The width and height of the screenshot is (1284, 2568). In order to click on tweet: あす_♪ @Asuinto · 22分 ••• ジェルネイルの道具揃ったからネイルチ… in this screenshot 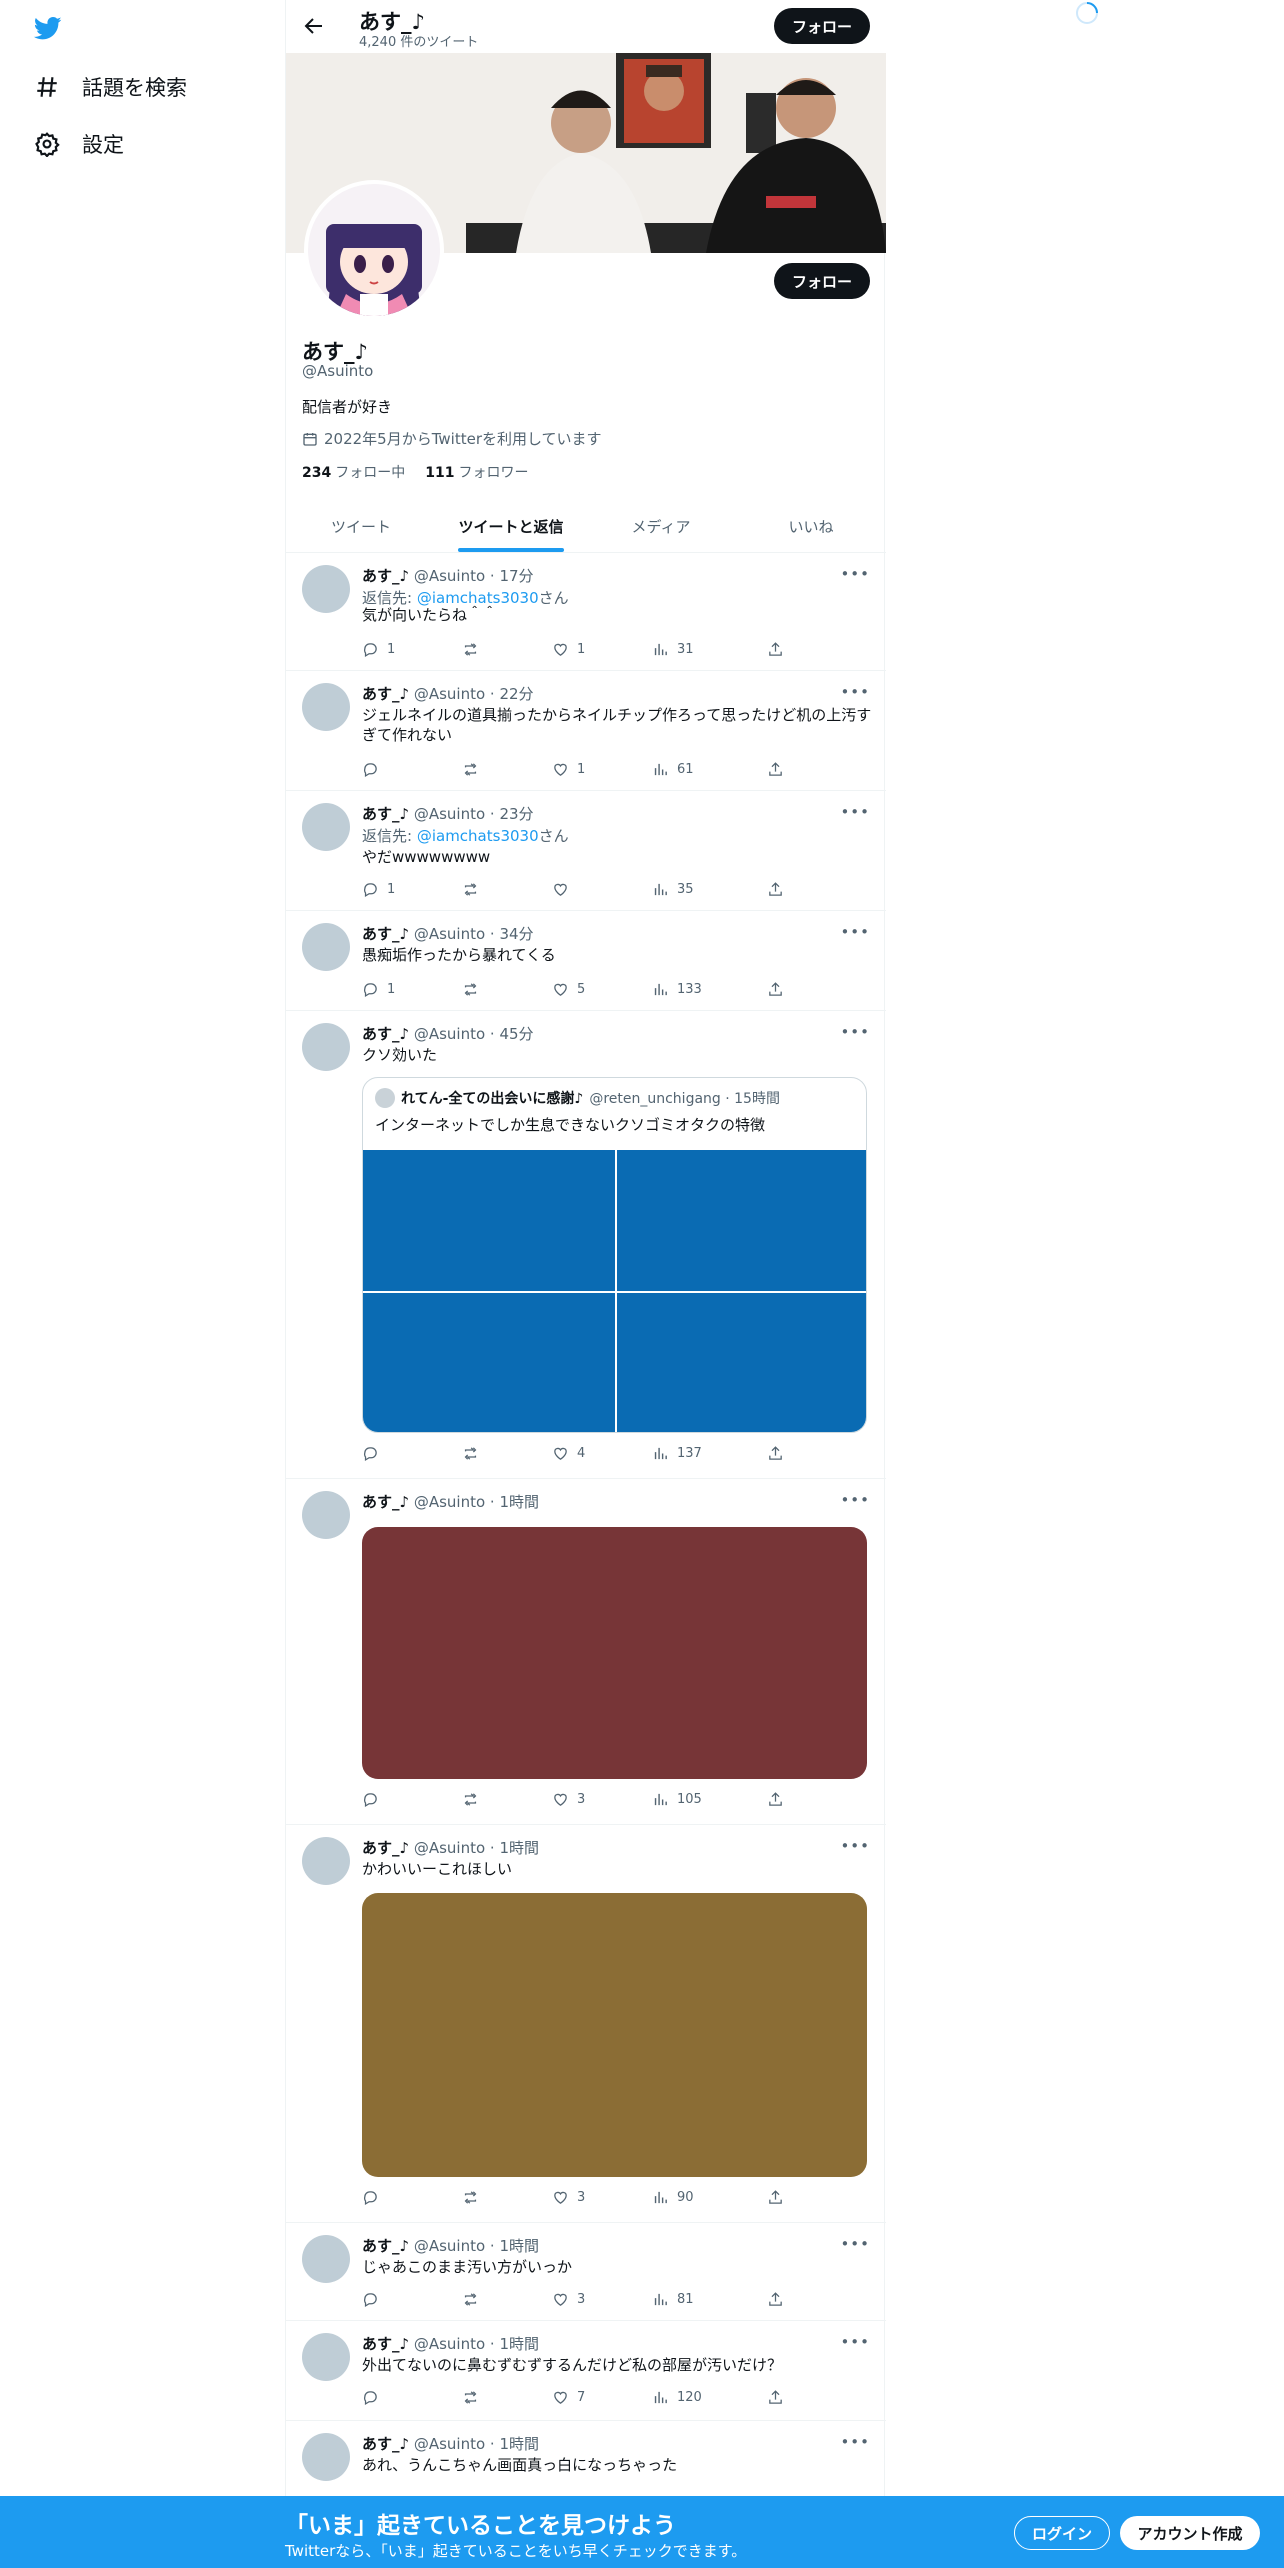, I will do `click(586, 731)`.